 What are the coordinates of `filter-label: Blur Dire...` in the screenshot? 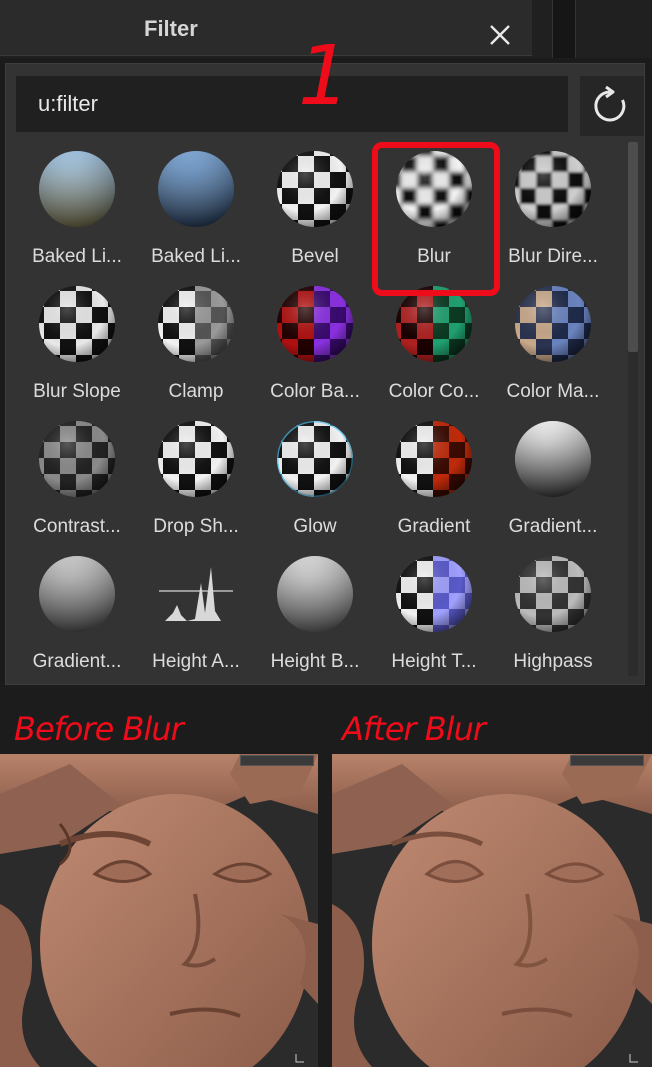 It's located at (553, 256).